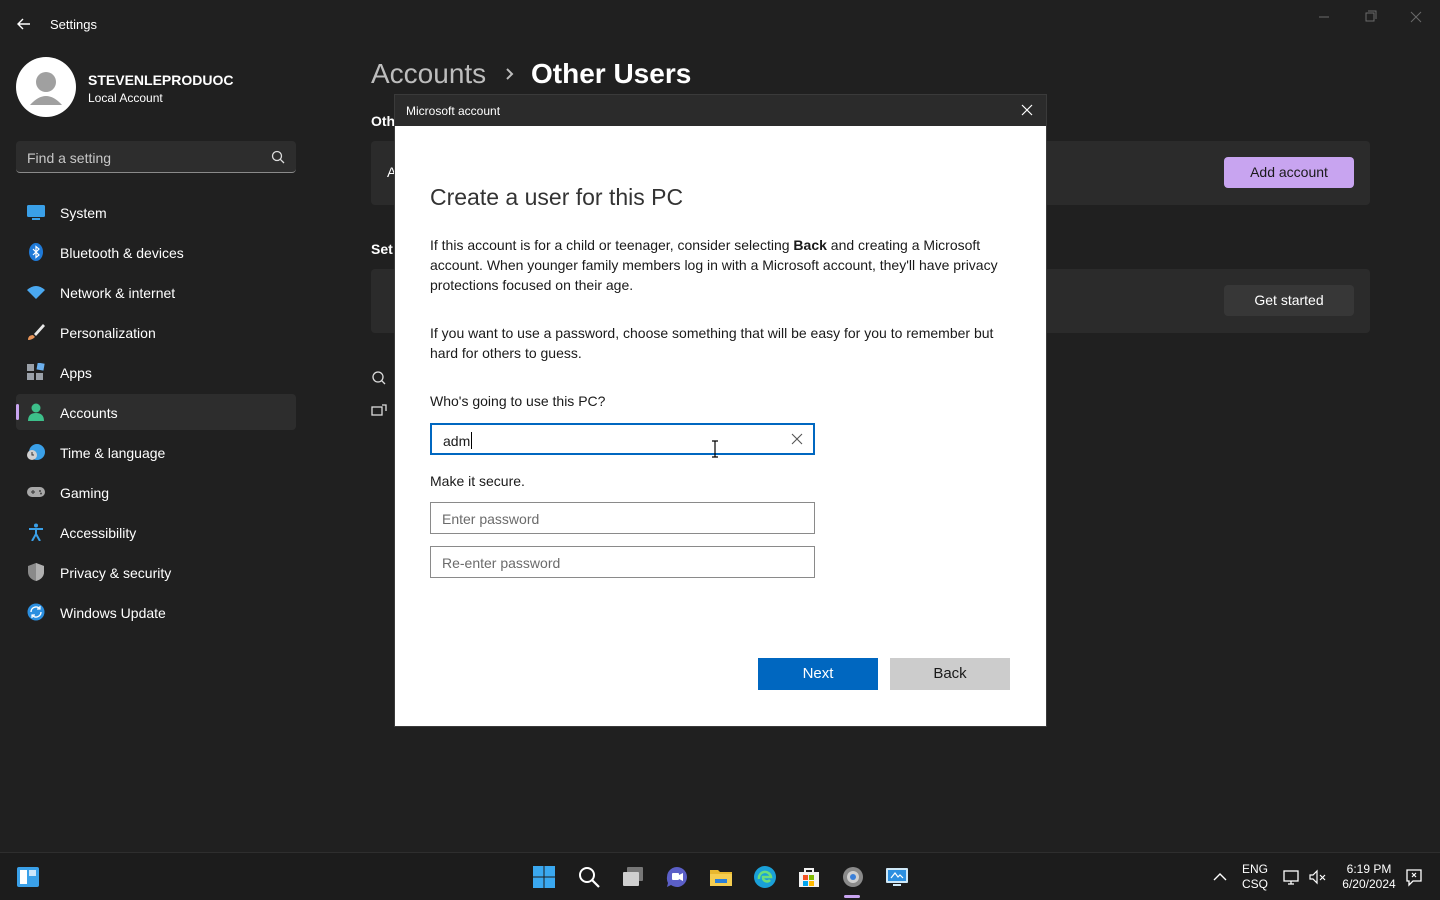 The image size is (1440, 900). Describe the element at coordinates (818, 674) in the screenshot. I see `next-button: Next` at that location.